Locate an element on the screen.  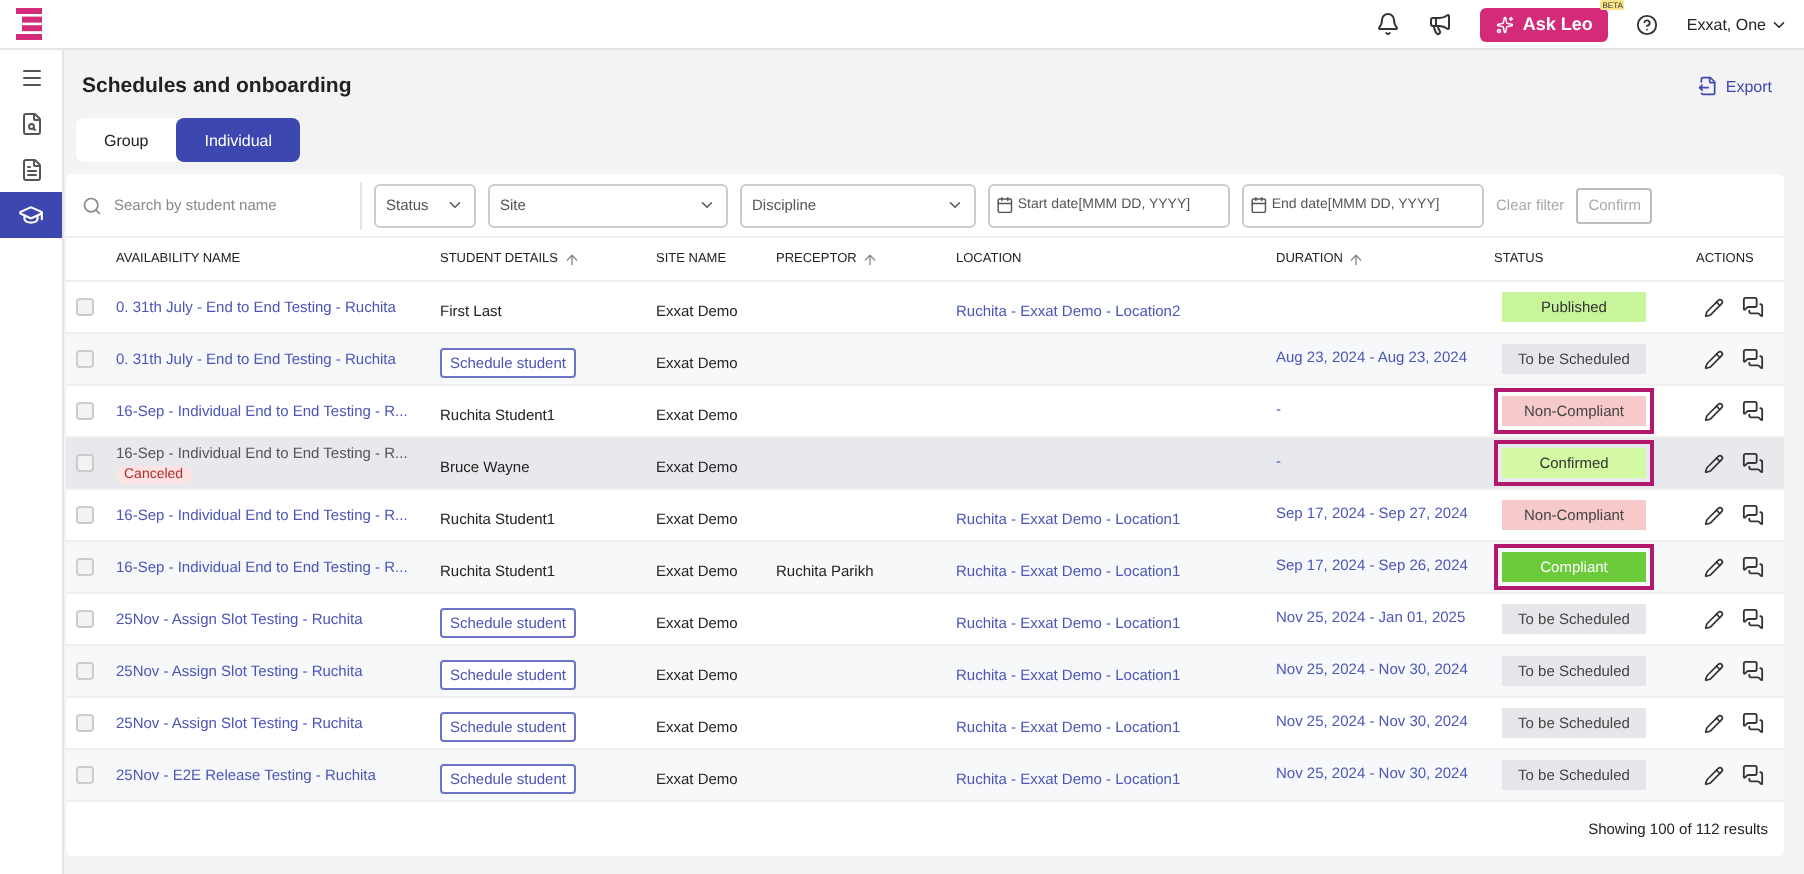
page-title: Schedules and onboarding is located at coordinates (217, 86).